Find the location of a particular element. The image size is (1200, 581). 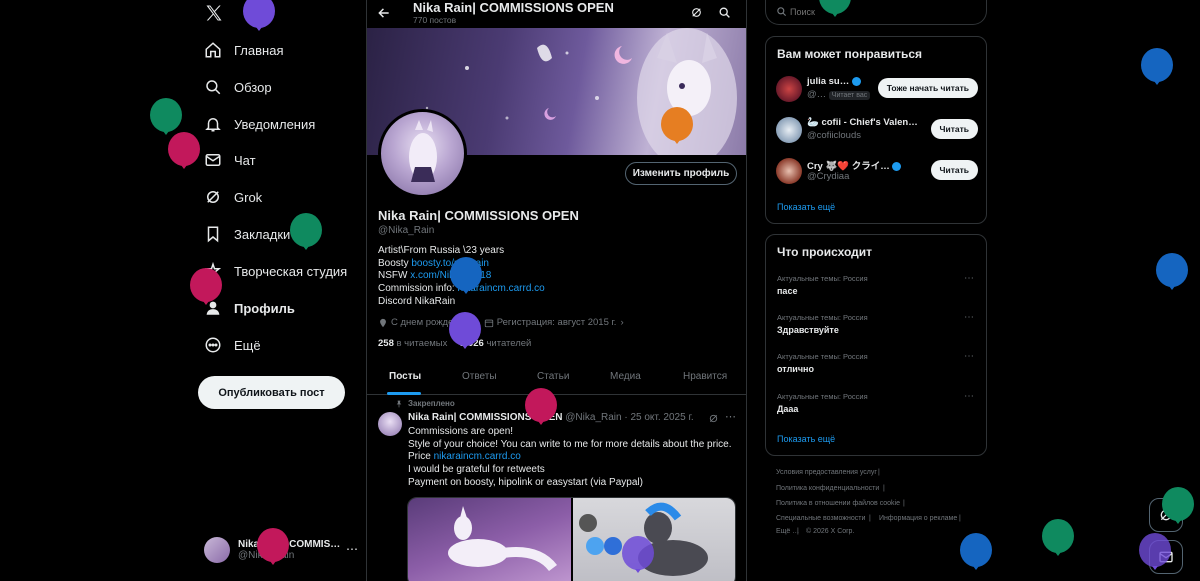

post-text-line: Commissions are open! is located at coordinates (461, 431).